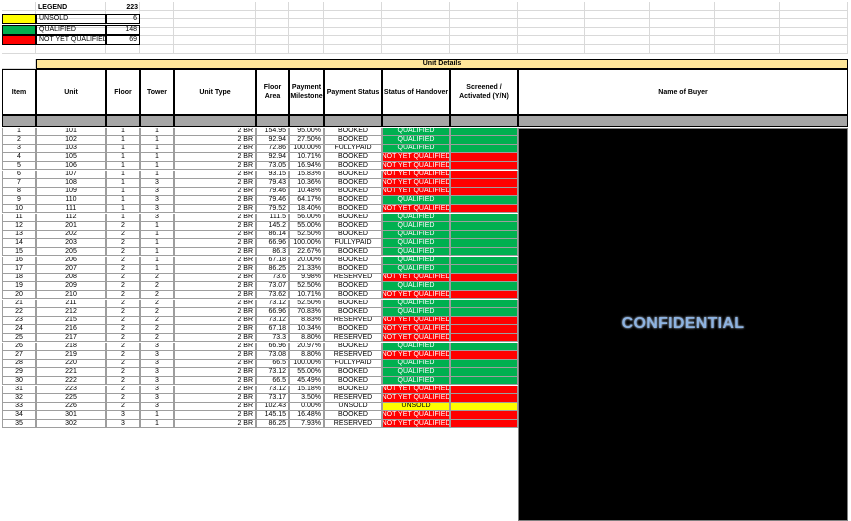 This screenshot has height=521, width=851. Describe the element at coordinates (19, 355) in the screenshot. I see `item-cell: 27` at that location.